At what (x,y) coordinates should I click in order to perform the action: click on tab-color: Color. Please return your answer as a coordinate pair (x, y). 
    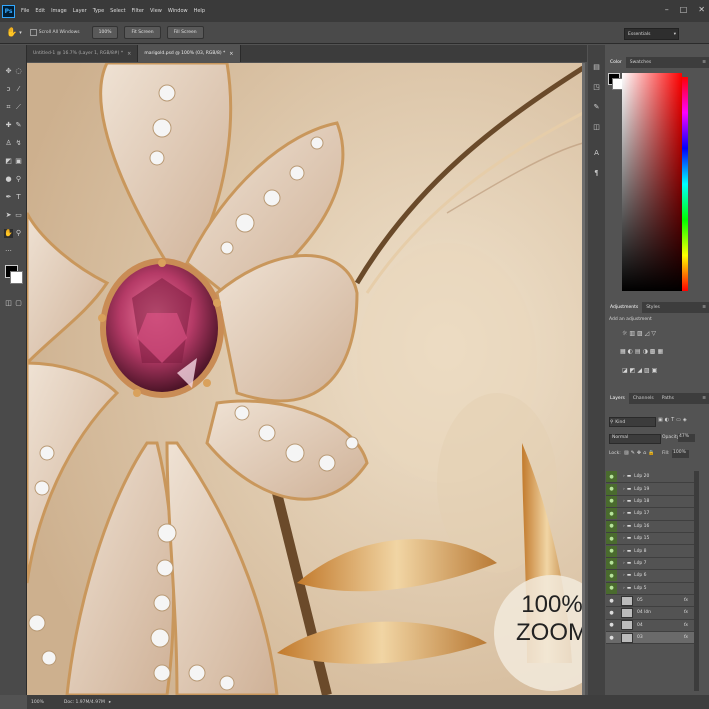
    Looking at the image, I should click on (616, 62).